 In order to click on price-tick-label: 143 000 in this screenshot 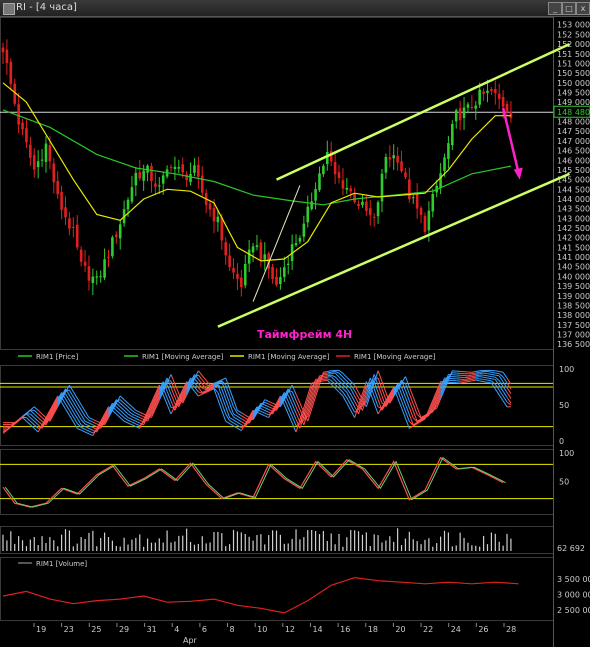, I will do `click(573, 218)`.